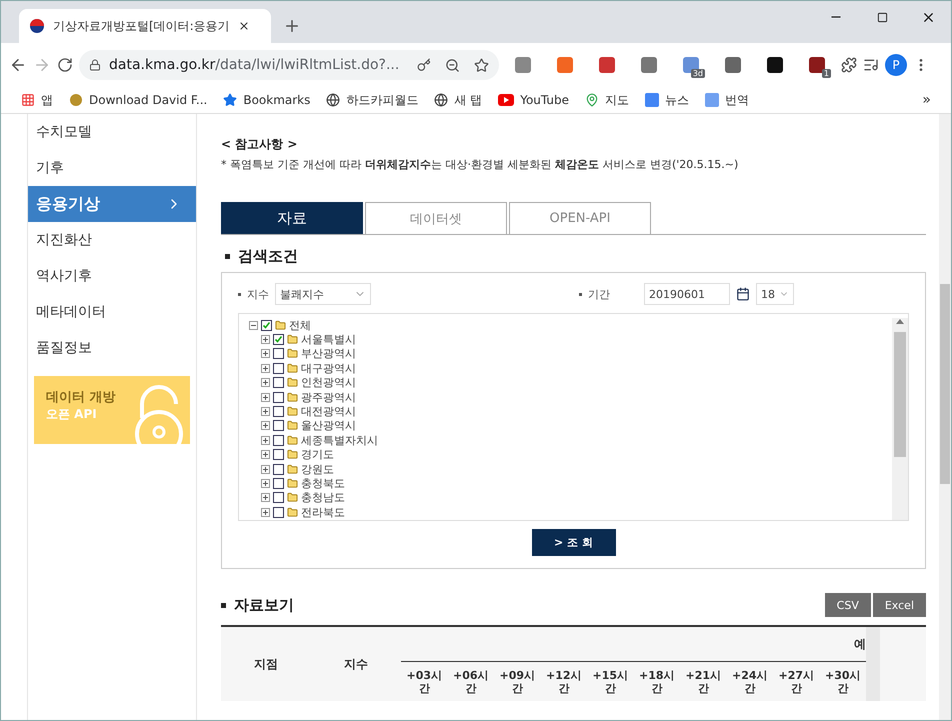 This screenshot has height=721, width=952. What do you see at coordinates (328, 397) in the screenshot?
I see `tree-item-label: 광주광역시` at bounding box center [328, 397].